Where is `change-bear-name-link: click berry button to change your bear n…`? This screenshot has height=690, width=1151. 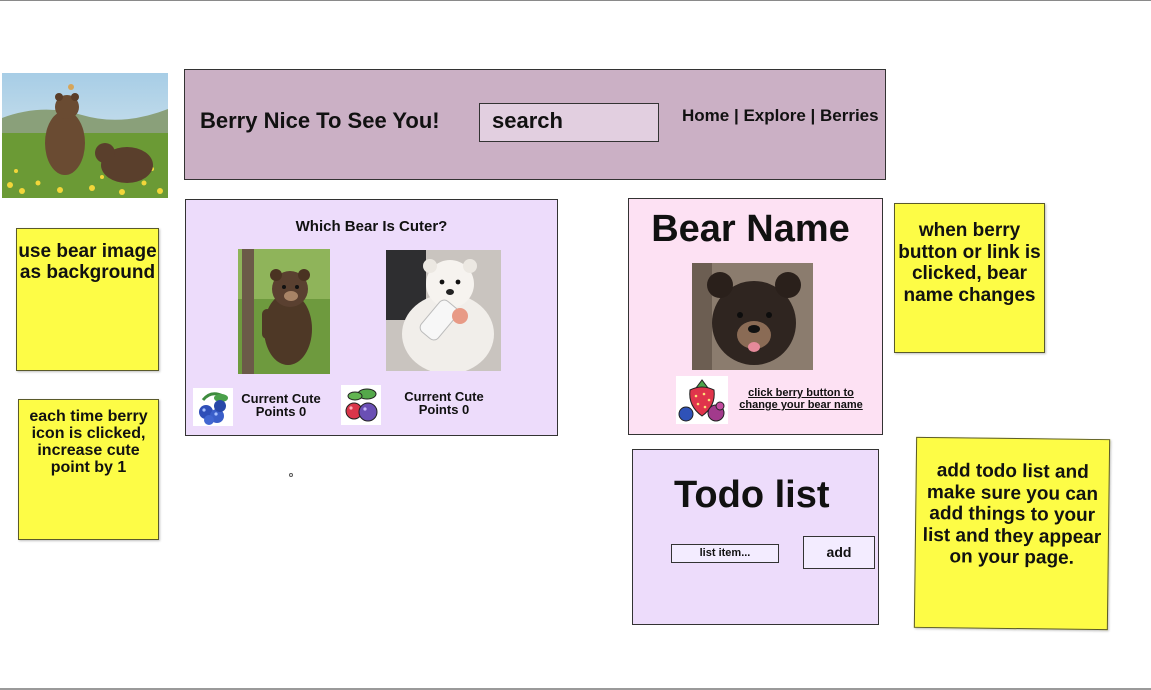 change-bear-name-link: click berry button to change your bear n… is located at coordinates (801, 399).